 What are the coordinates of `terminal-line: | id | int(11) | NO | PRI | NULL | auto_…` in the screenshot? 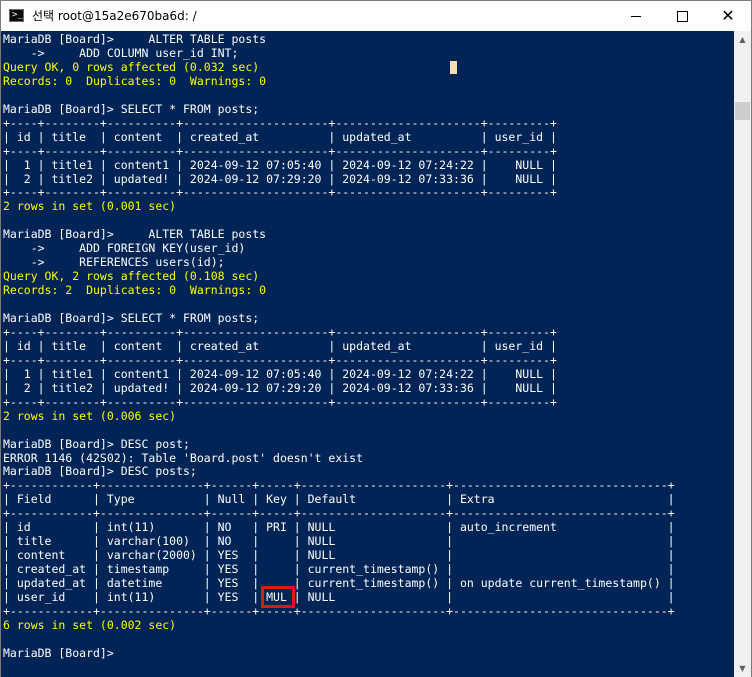 It's located at (339, 527).